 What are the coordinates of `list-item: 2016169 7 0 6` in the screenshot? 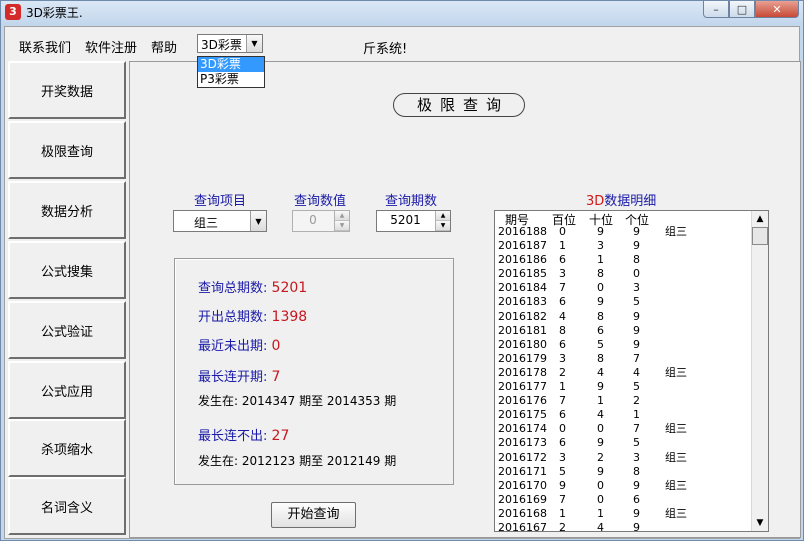 It's located at (623, 500).